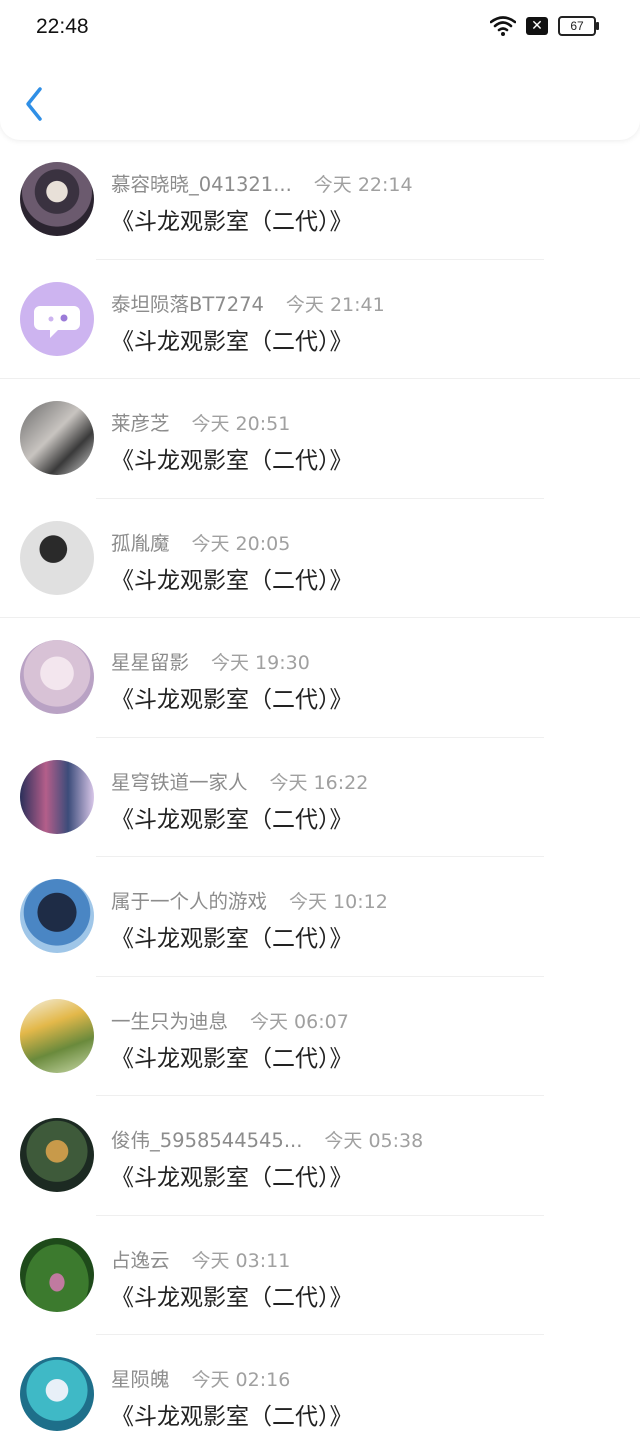  I want to click on user-name: 一生只为迪息, so click(169, 1021).